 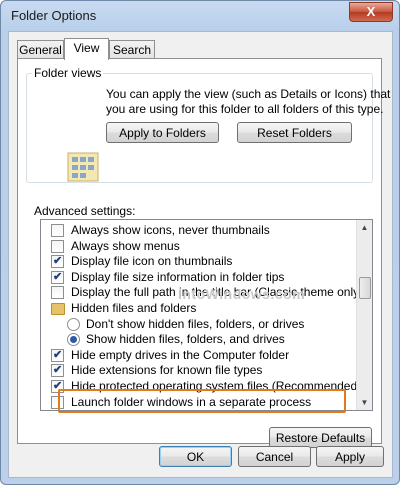 I want to click on advanced-setting-label: Hide extensions for known file types, so click(x=167, y=370).